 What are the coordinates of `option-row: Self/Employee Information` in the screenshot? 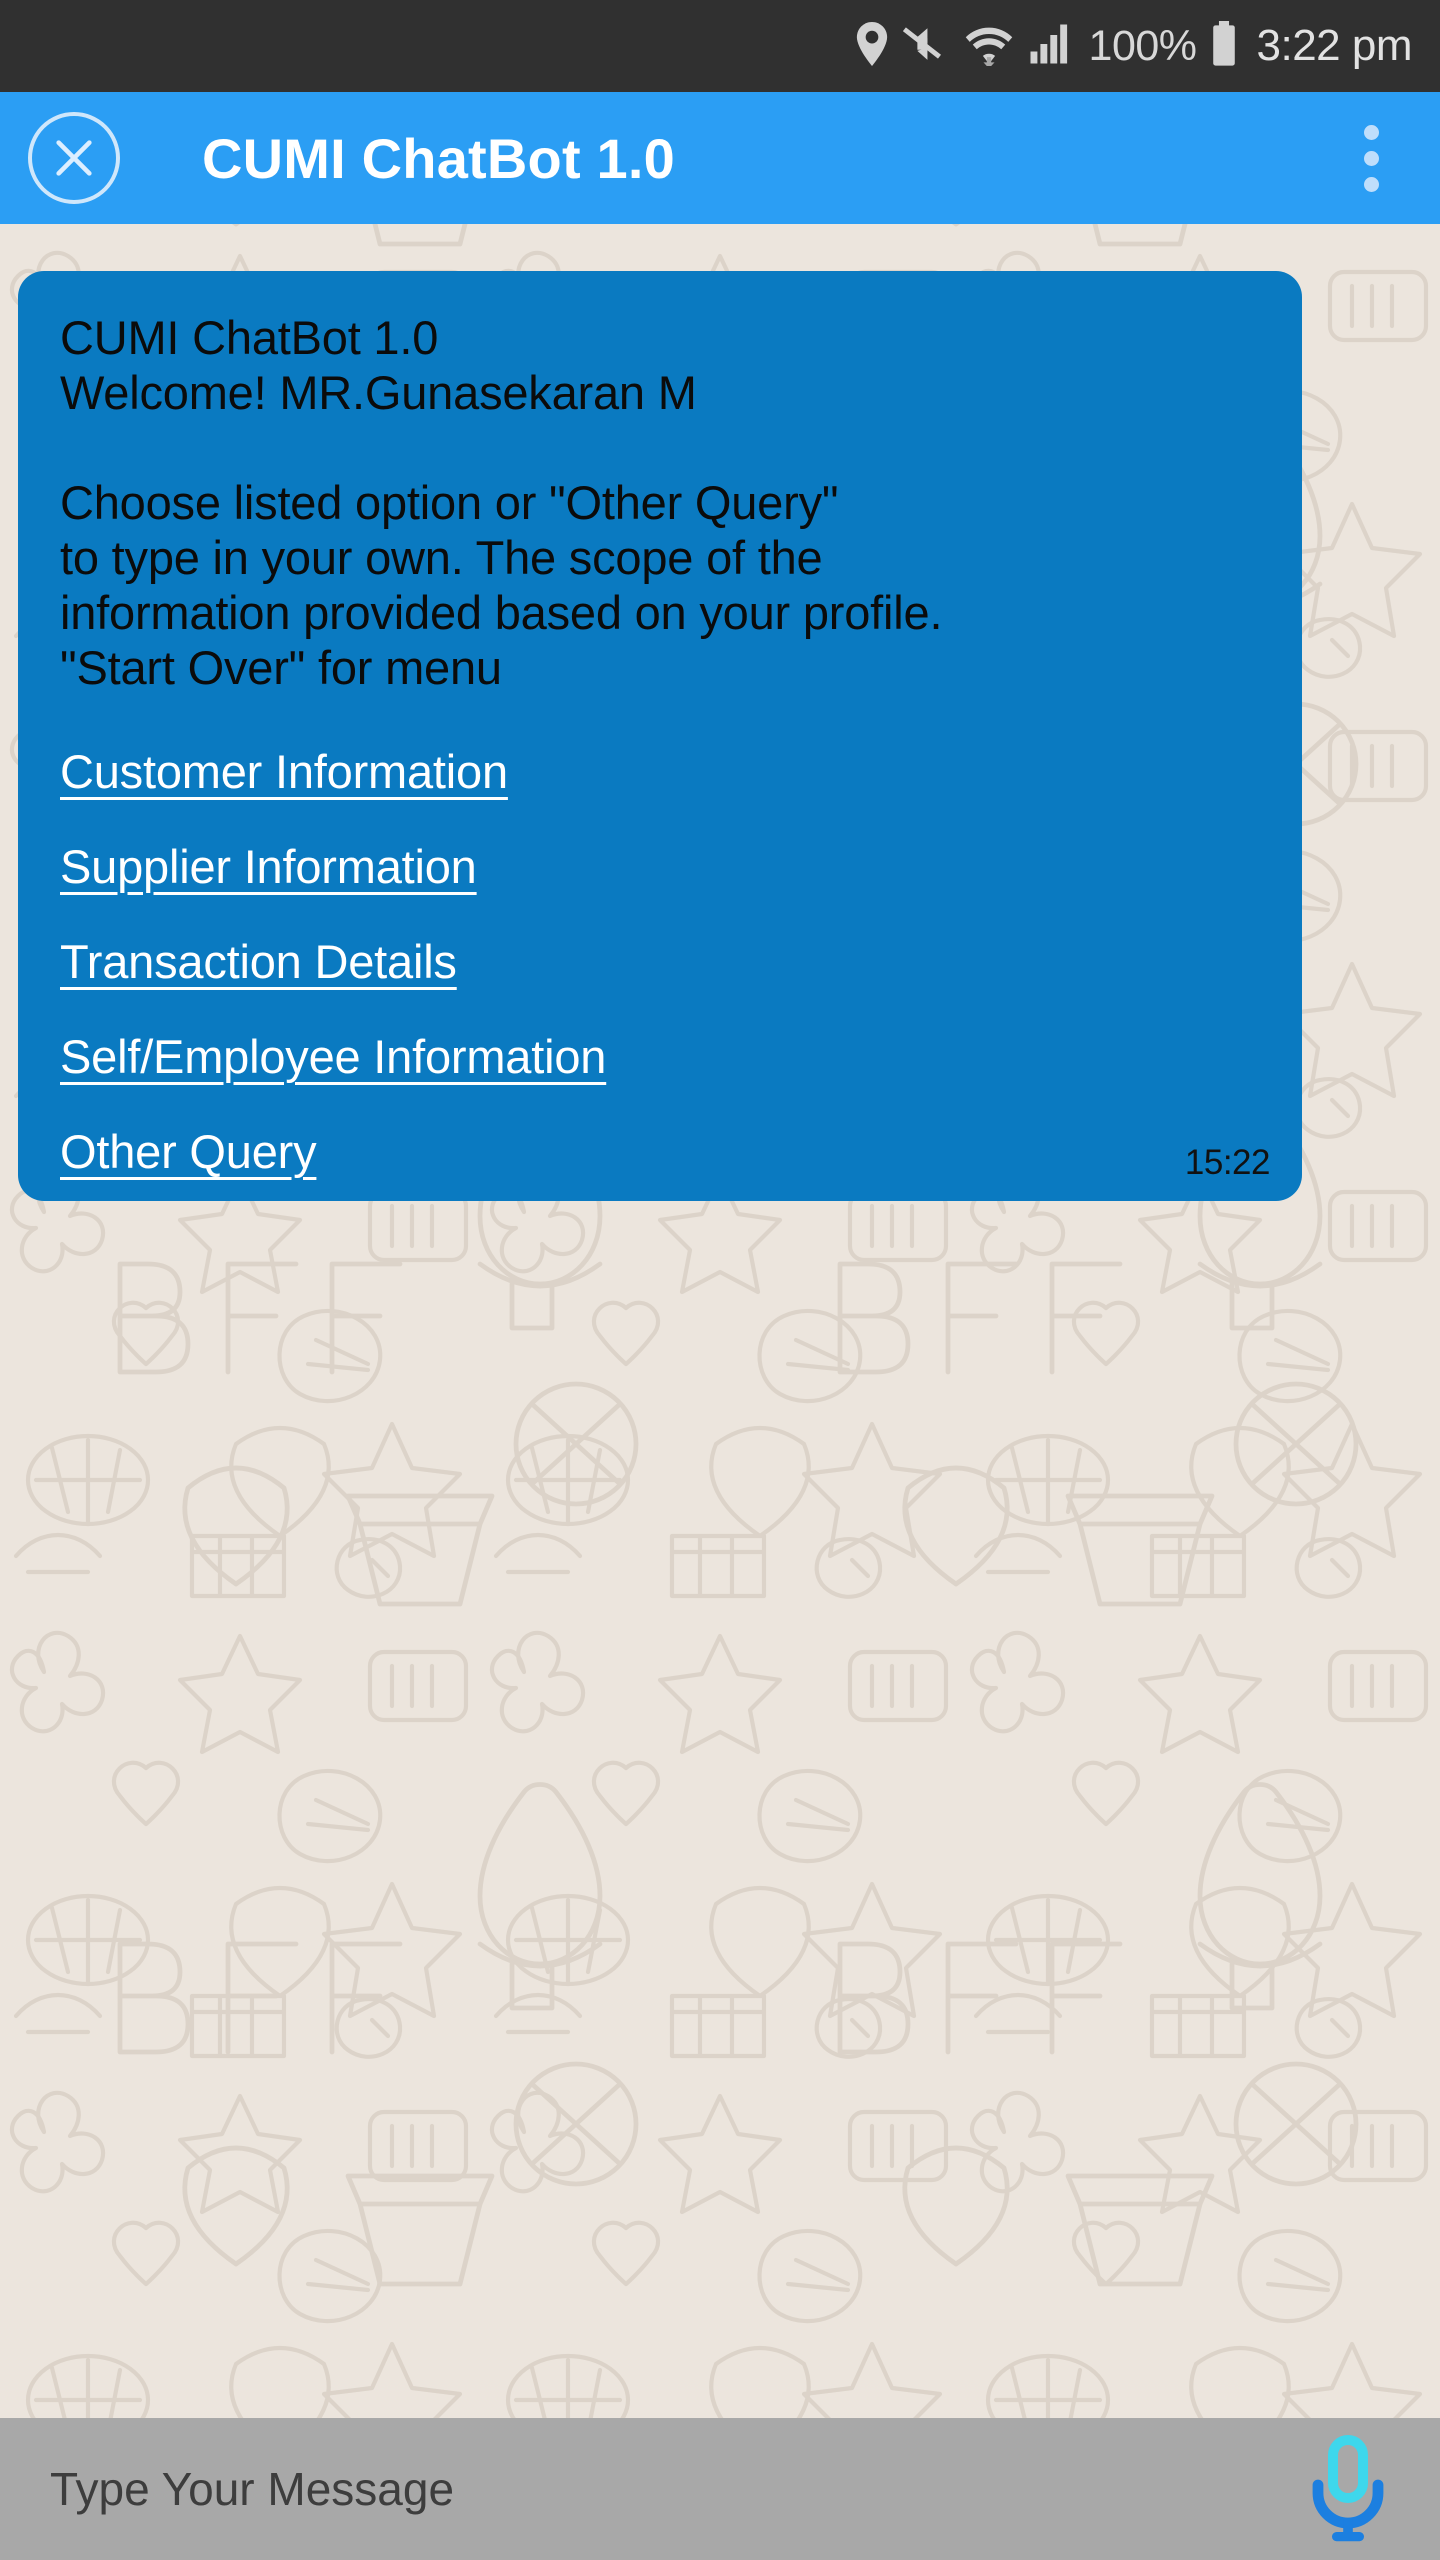 It's located at (664, 1056).